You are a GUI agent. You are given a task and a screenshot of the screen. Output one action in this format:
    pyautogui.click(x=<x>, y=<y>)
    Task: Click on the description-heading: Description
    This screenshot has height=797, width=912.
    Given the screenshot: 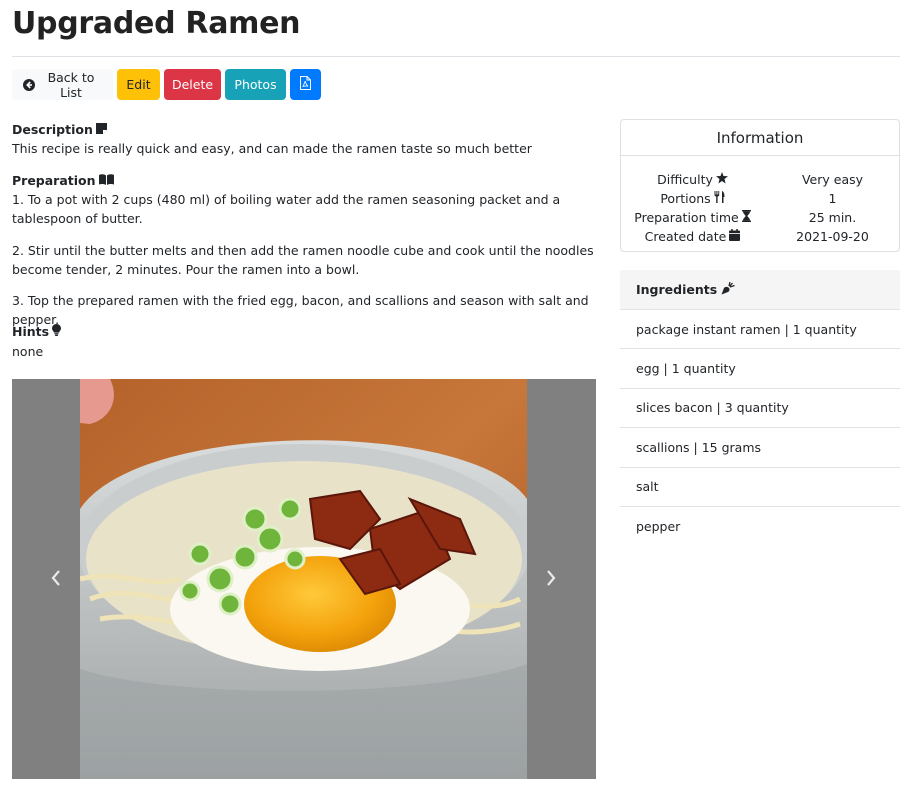 What is the action you would take?
    pyautogui.click(x=59, y=129)
    